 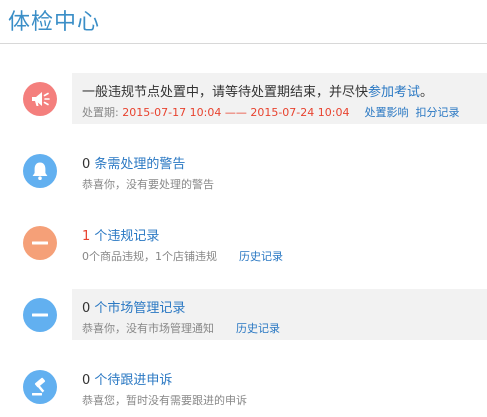 What do you see at coordinates (148, 184) in the screenshot?
I see `warnings-subtitle: 恭喜你，没有要处理的警告` at bounding box center [148, 184].